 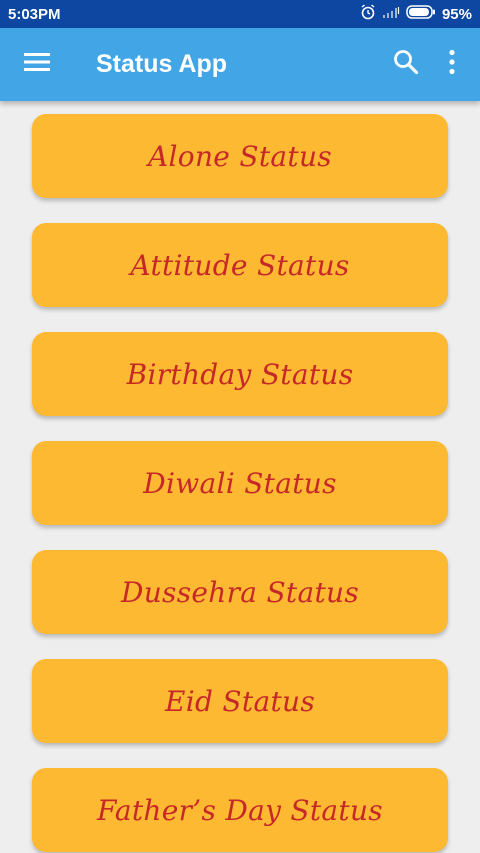 I want to click on alarm-clock-icon, so click(x=368, y=14).